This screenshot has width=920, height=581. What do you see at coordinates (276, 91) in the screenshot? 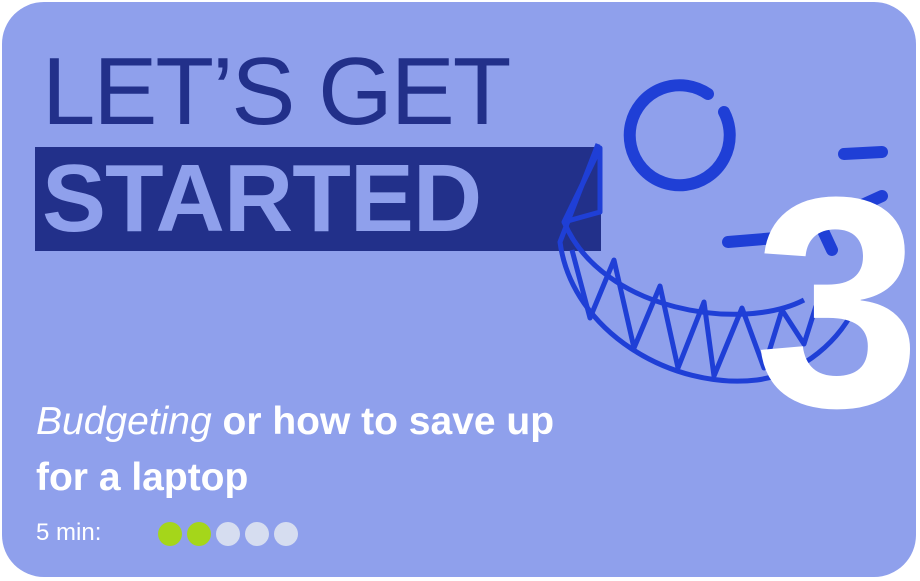
I see `headline-line-1: LET’S GET` at bounding box center [276, 91].